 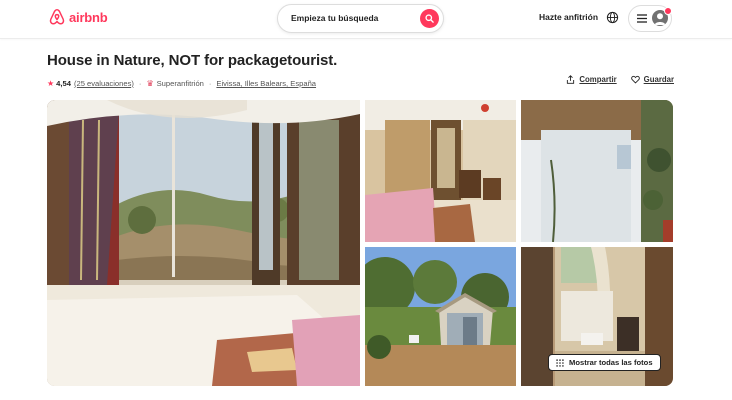 What do you see at coordinates (88, 17) in the screenshot?
I see `logo-text: airbnb` at bounding box center [88, 17].